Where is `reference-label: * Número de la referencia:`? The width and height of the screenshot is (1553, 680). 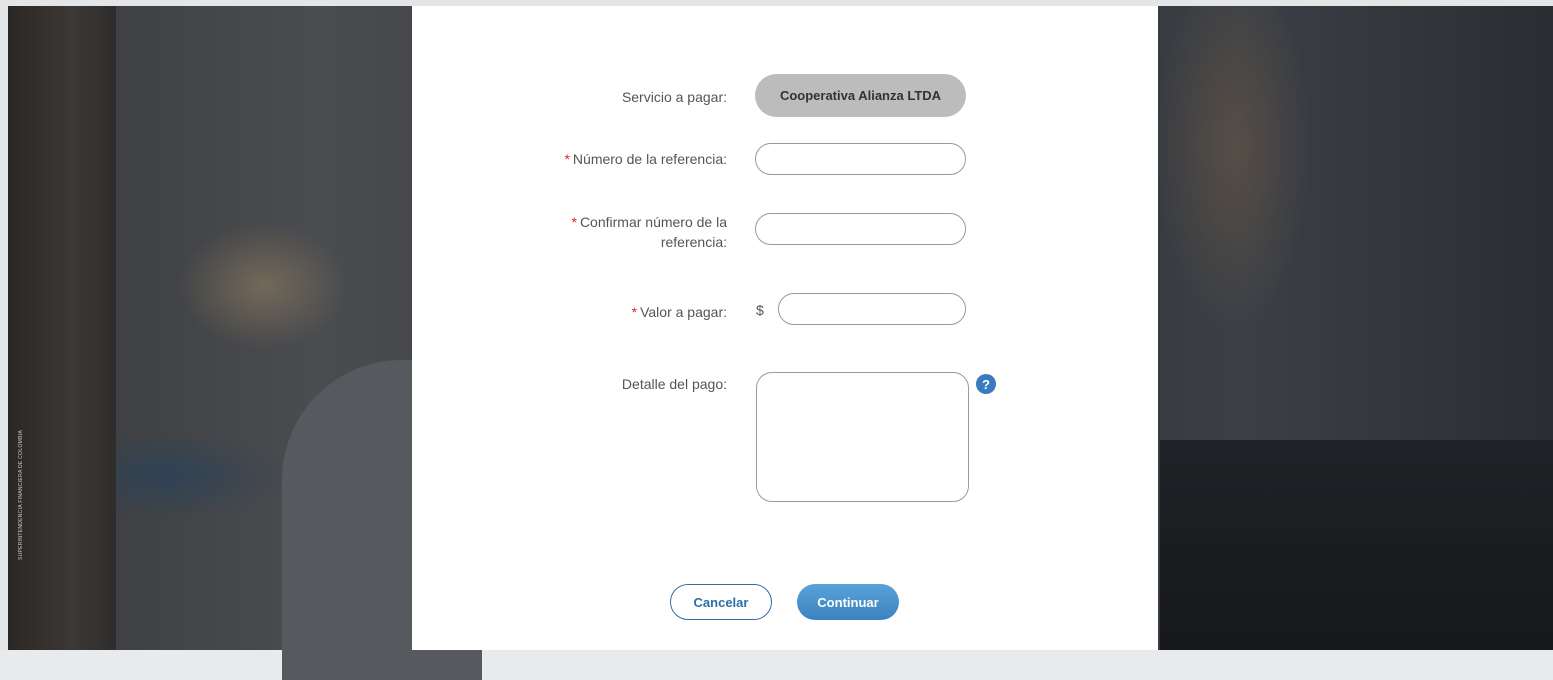 reference-label: * Número de la referencia: is located at coordinates (645, 159).